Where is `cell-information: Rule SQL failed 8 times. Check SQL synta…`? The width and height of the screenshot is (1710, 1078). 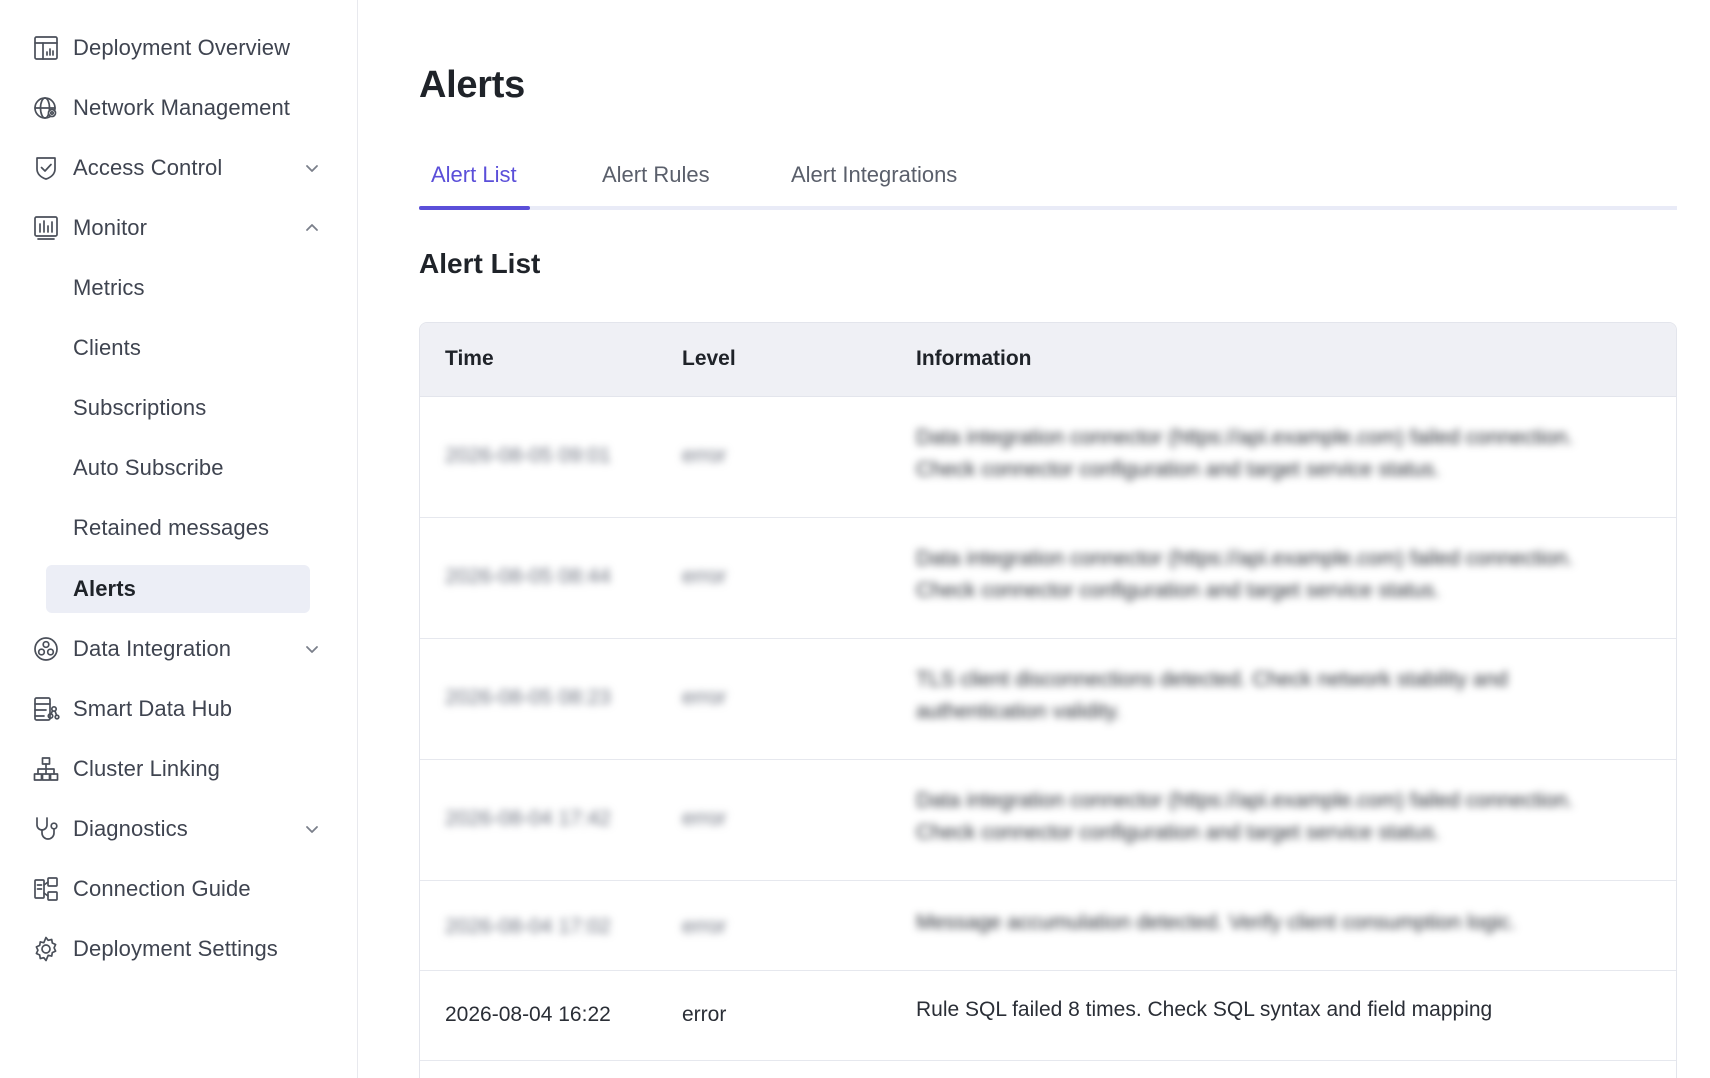 cell-information: Rule SQL failed 8 times. Check SQL synta… is located at coordinates (1204, 1009).